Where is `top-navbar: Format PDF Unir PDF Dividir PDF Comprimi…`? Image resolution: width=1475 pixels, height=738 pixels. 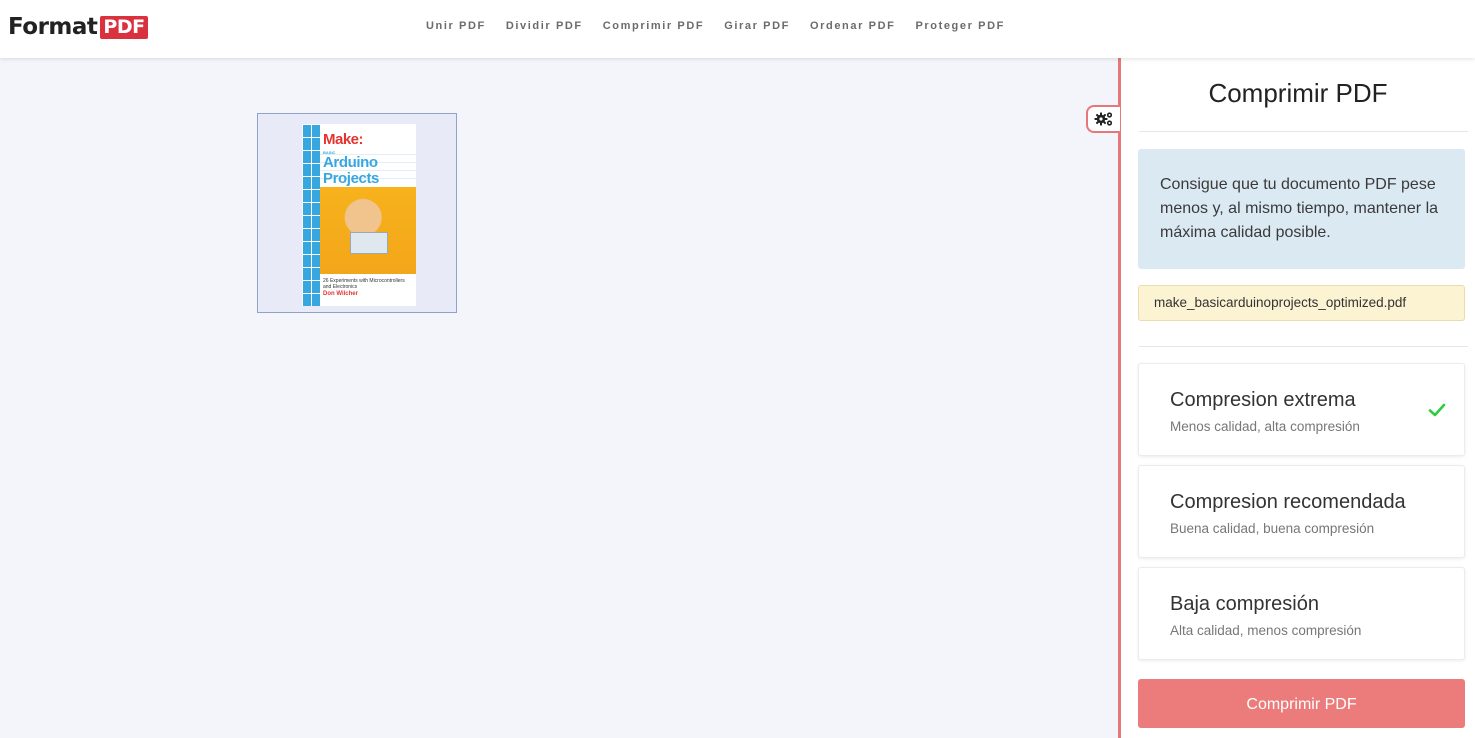 top-navbar: Format PDF Unir PDF Dividir PDF Comprimi… is located at coordinates (737, 29).